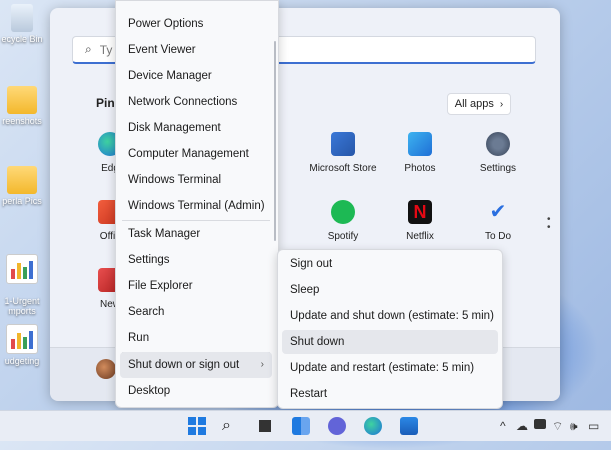  Describe the element at coordinates (390, 368) in the screenshot. I see `submenu-item-update-and-restart: Update and restart (estimate: 5 min)` at that location.